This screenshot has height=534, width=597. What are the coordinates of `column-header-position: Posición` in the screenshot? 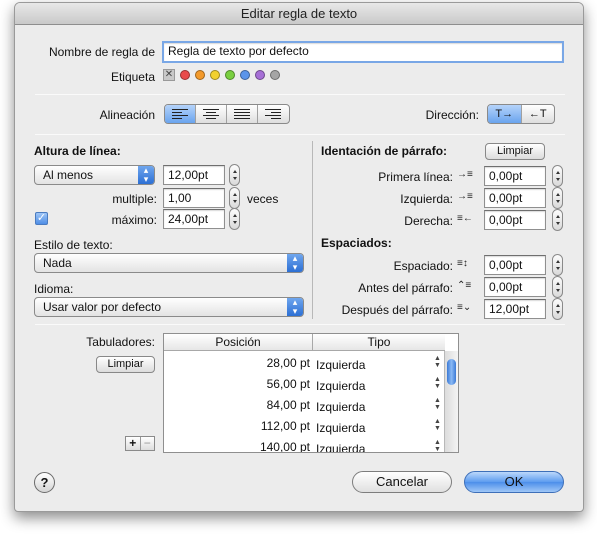 It's located at (238, 342).